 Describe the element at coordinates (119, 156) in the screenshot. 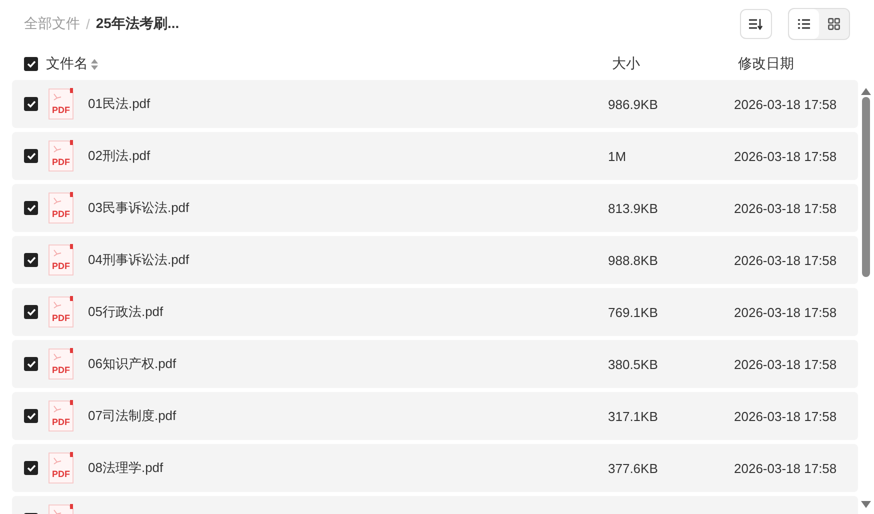

I see `file-name: 02刑法.pdf` at that location.